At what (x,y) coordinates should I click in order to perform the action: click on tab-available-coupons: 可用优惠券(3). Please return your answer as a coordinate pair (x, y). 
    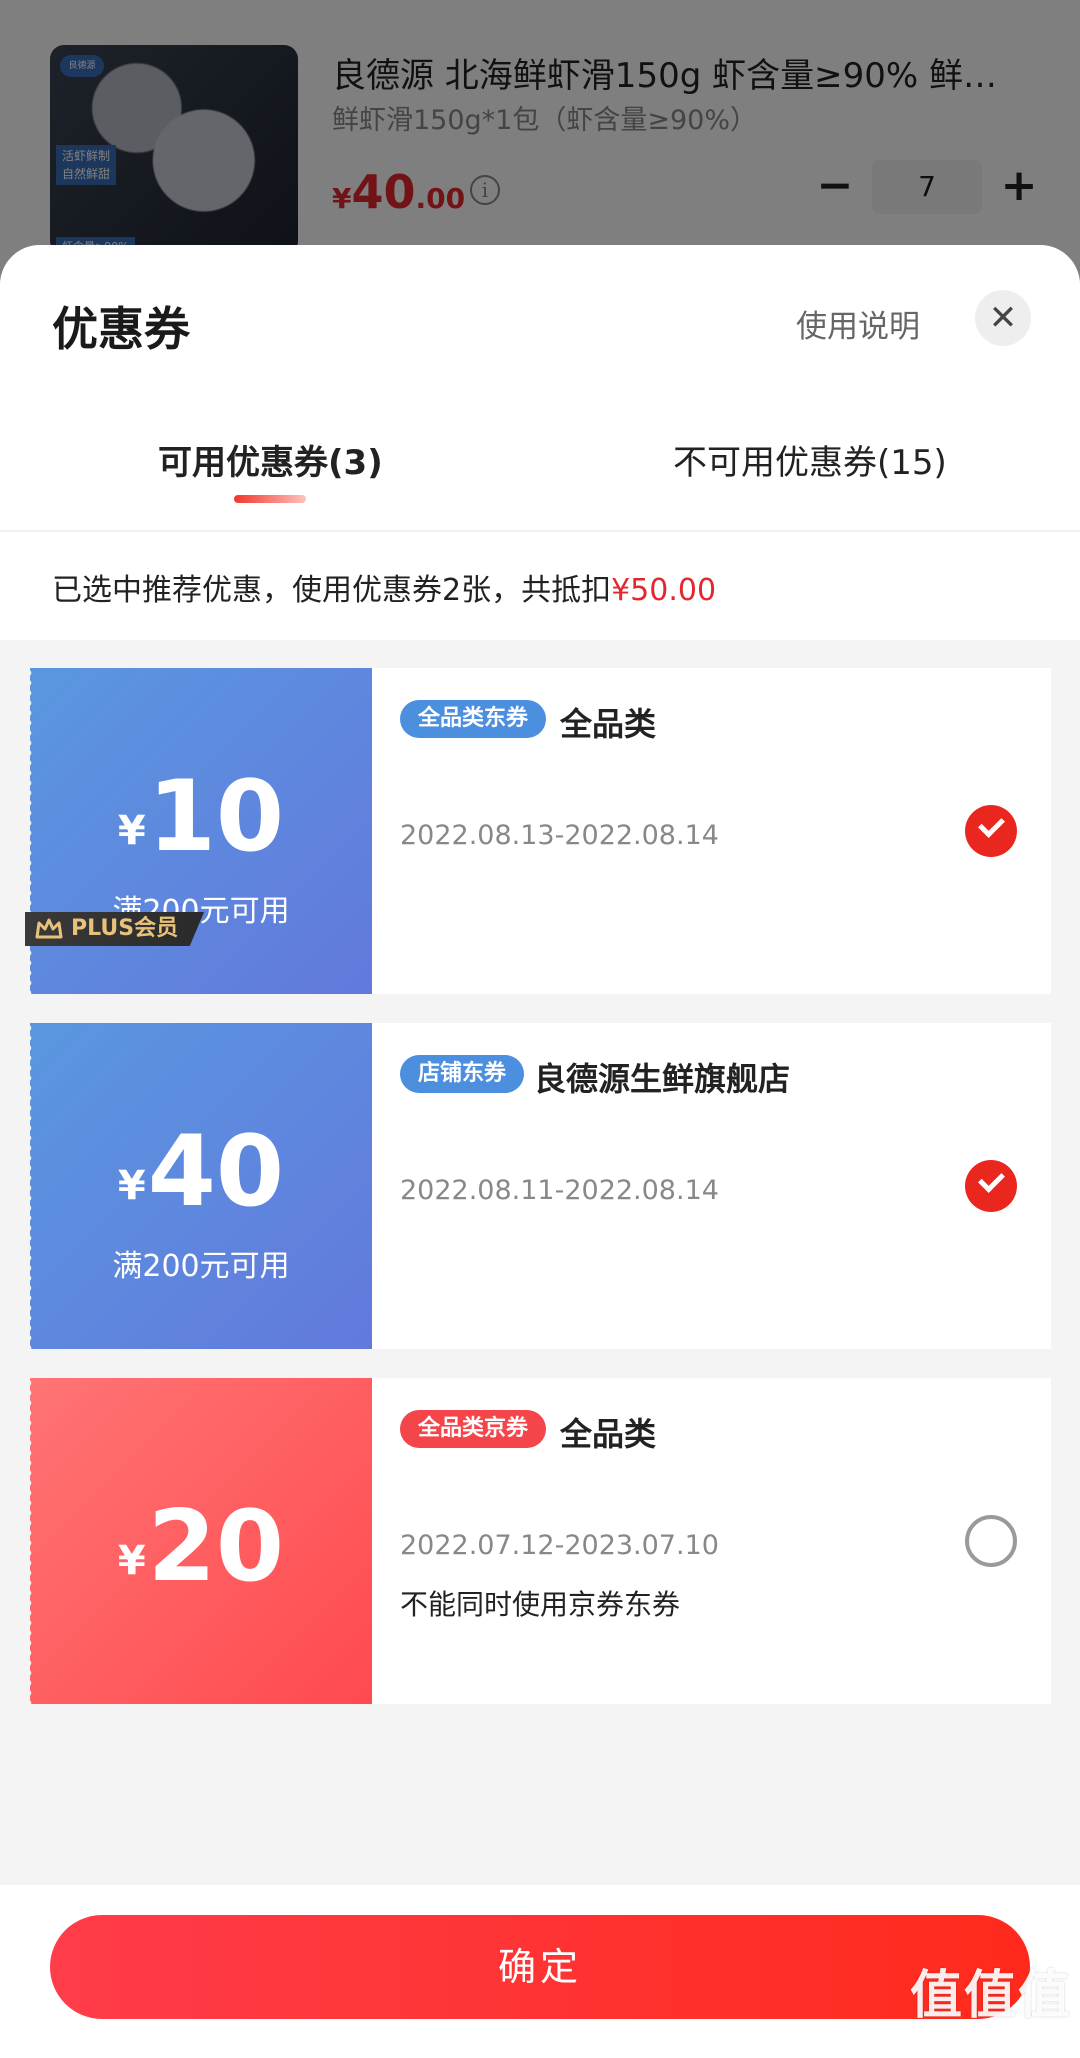
    Looking at the image, I should click on (270, 459).